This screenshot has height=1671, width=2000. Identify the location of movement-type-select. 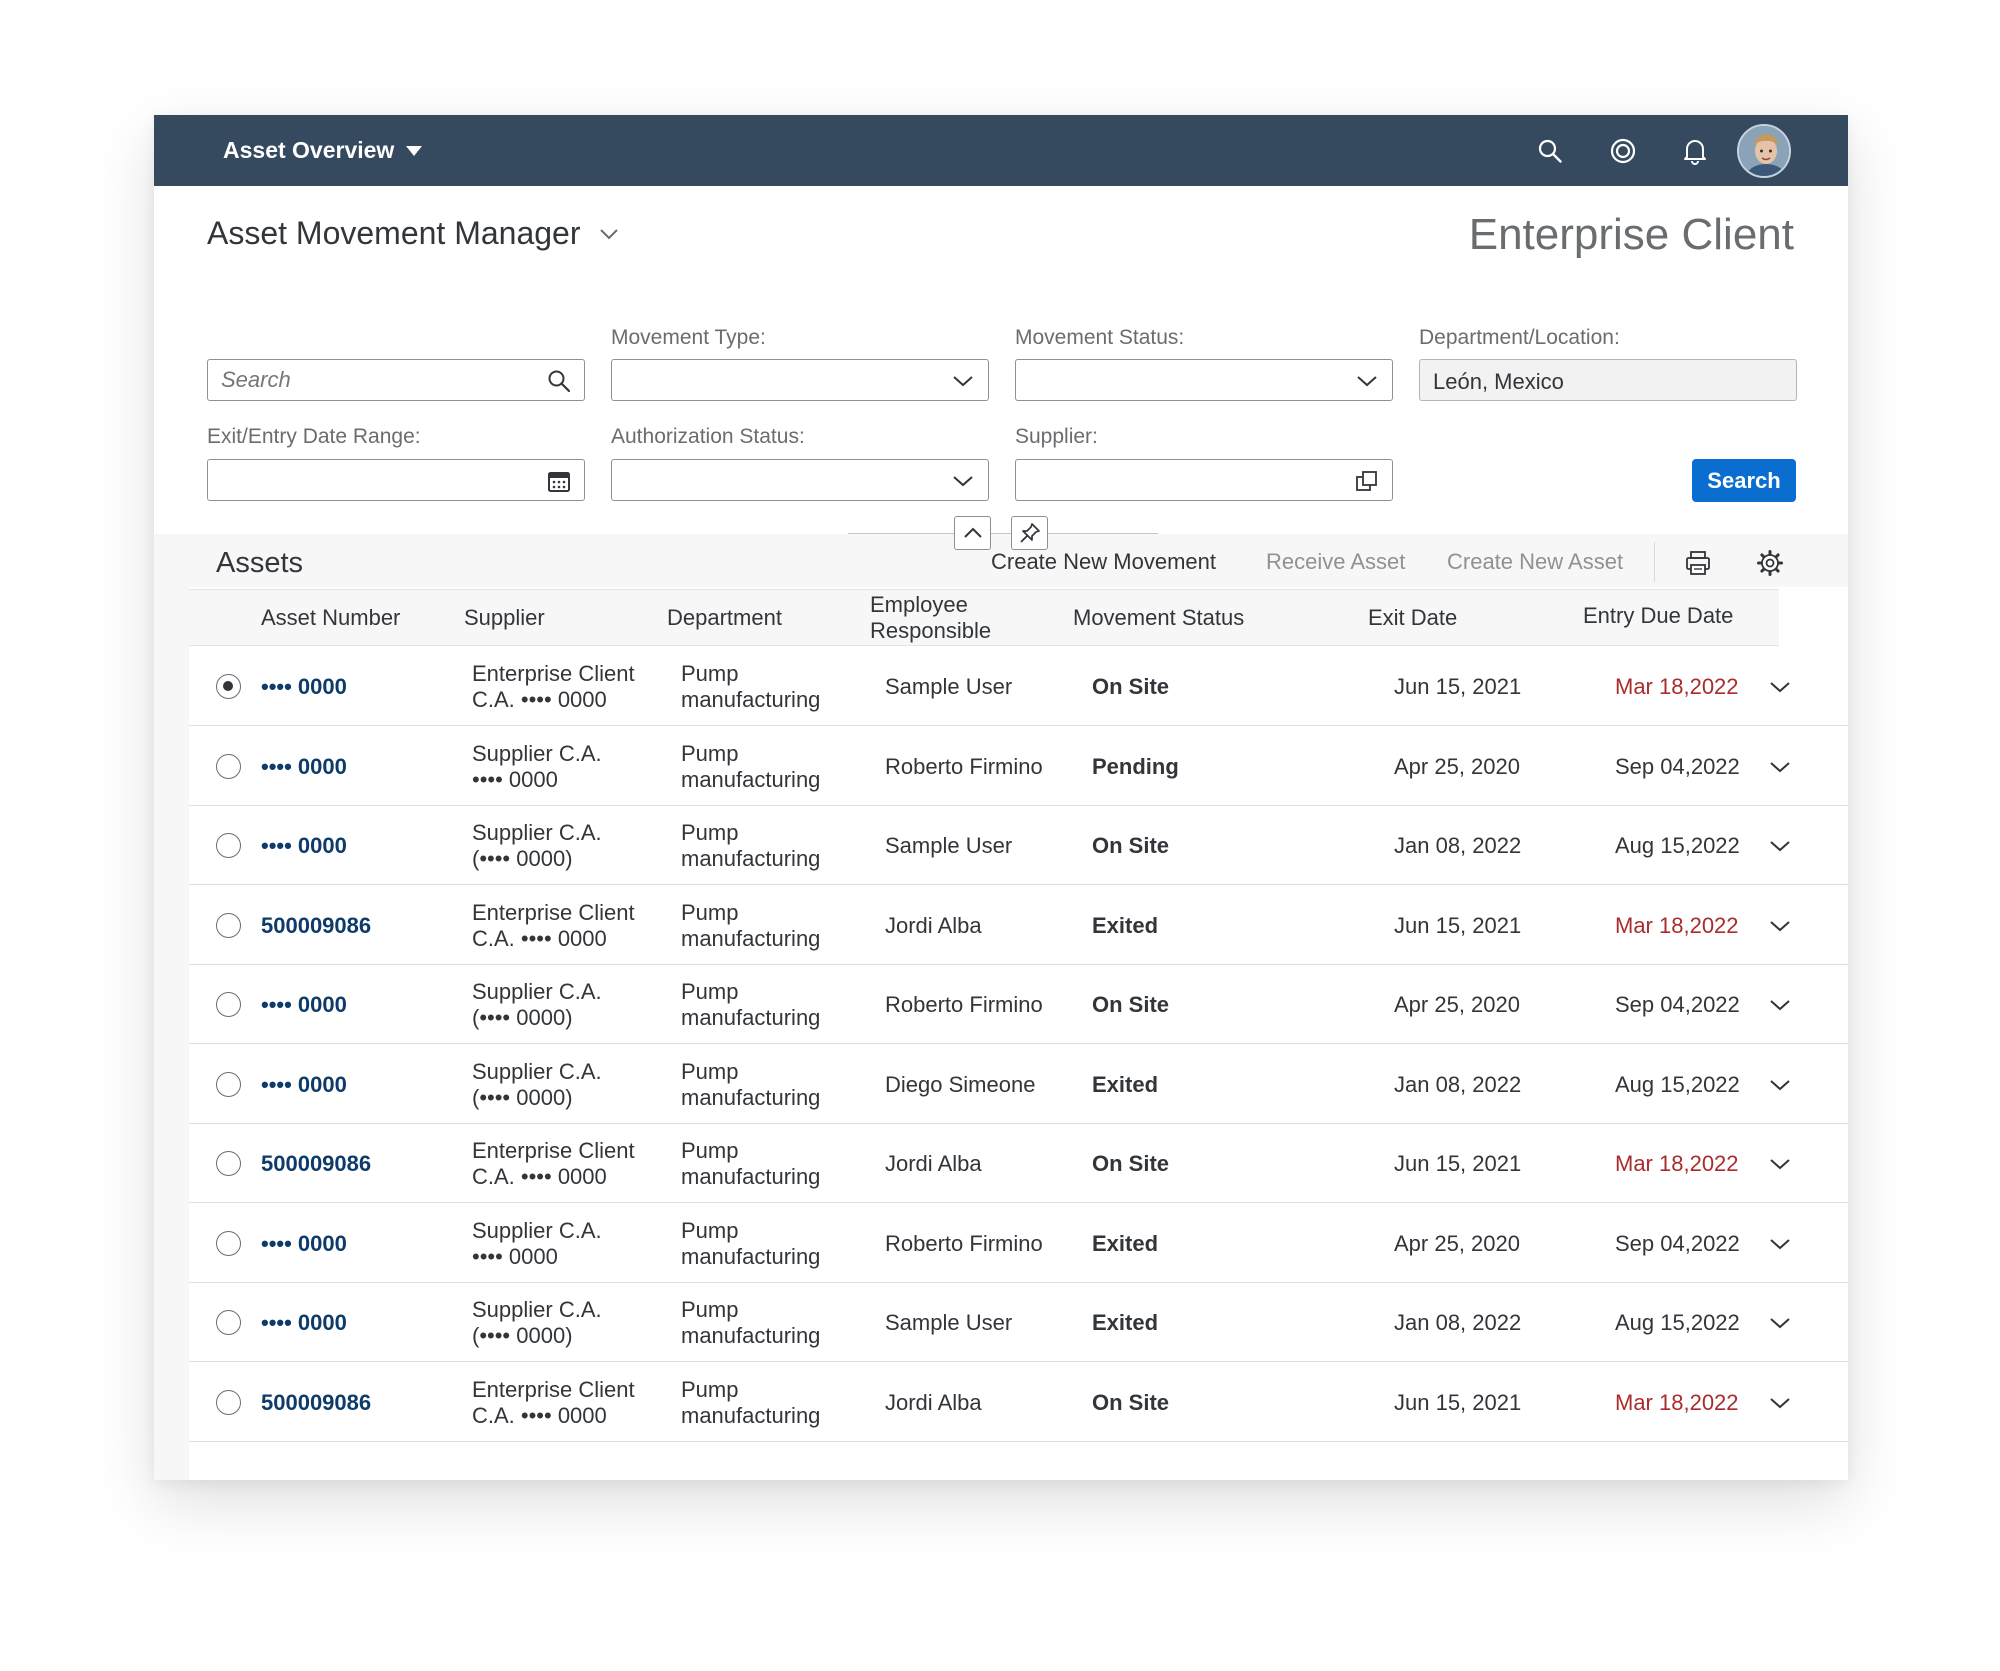
(800, 380).